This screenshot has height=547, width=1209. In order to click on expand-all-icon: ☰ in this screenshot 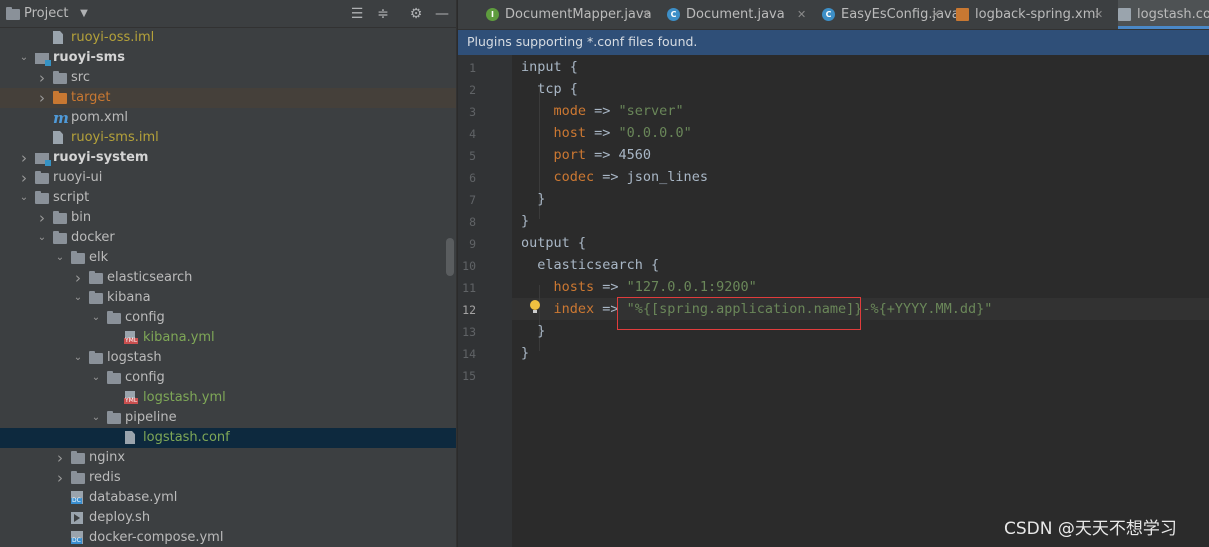, I will do `click(357, 14)`.